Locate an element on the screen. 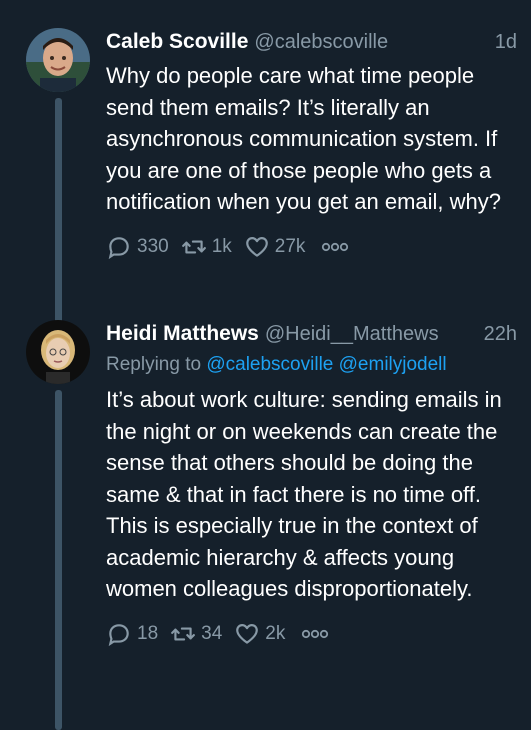 Image resolution: width=531 pixels, height=730 pixels. like-button: 27k is located at coordinates (275, 247).